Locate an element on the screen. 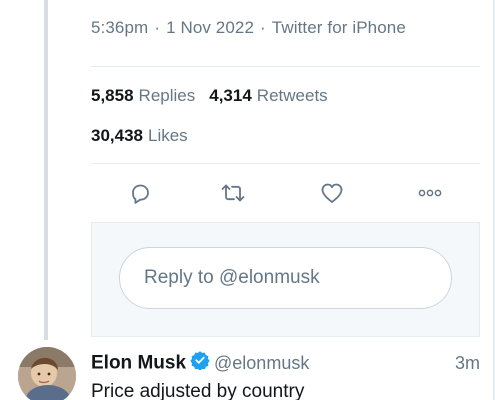 The width and height of the screenshot is (495, 400). likes-label: Likes is located at coordinates (168, 135).